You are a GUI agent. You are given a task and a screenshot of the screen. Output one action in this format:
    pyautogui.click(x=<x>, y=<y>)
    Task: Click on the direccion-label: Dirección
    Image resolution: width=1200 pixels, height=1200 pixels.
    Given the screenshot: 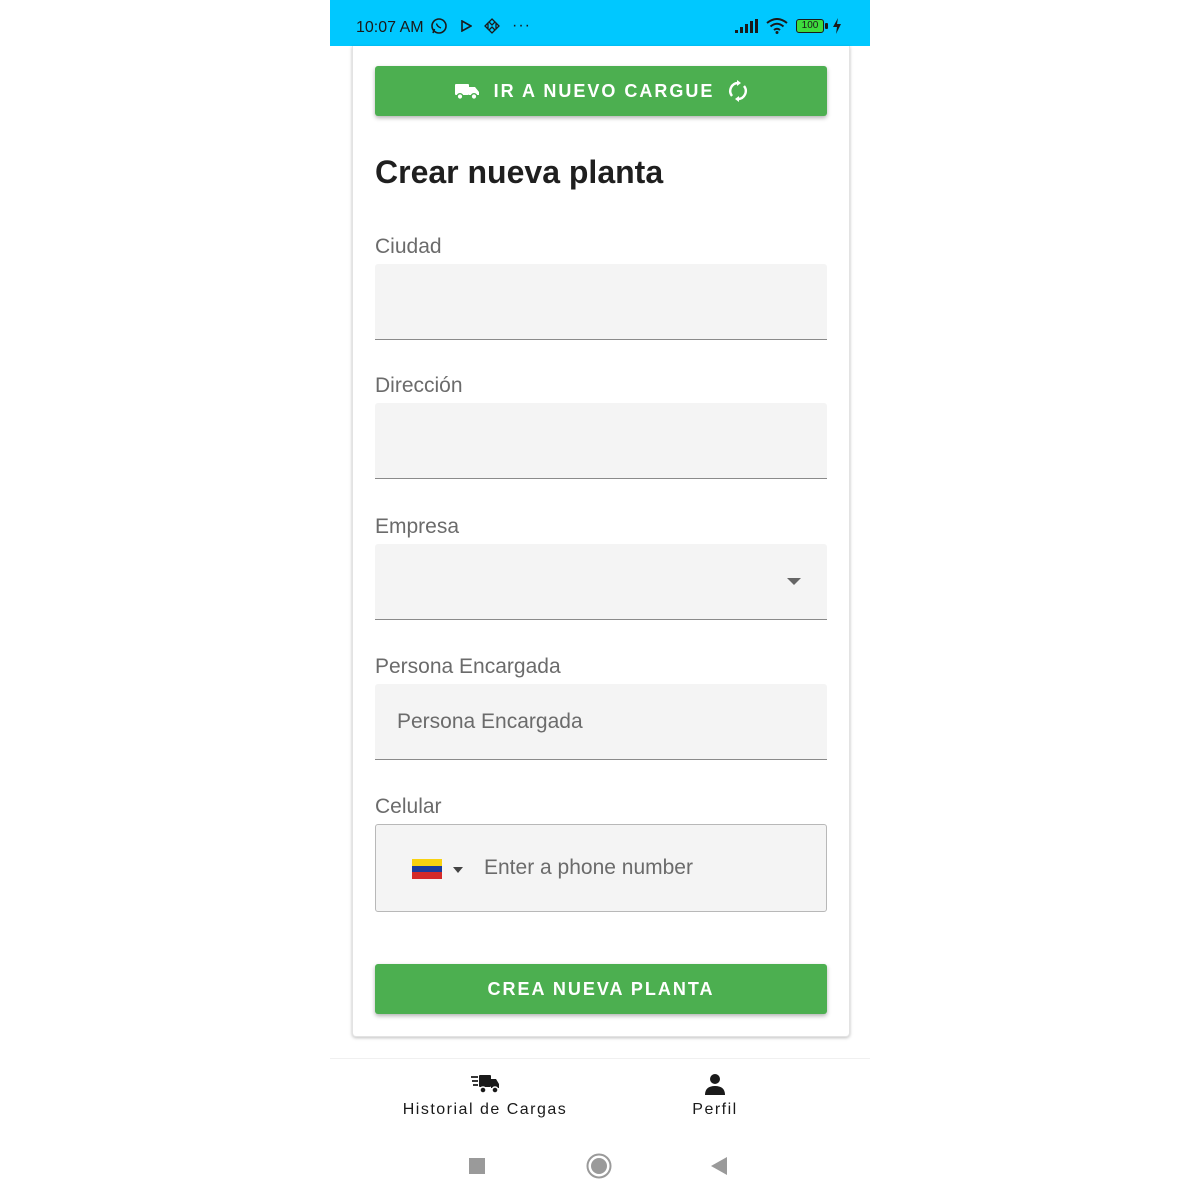 What is the action you would take?
    pyautogui.click(x=419, y=385)
    